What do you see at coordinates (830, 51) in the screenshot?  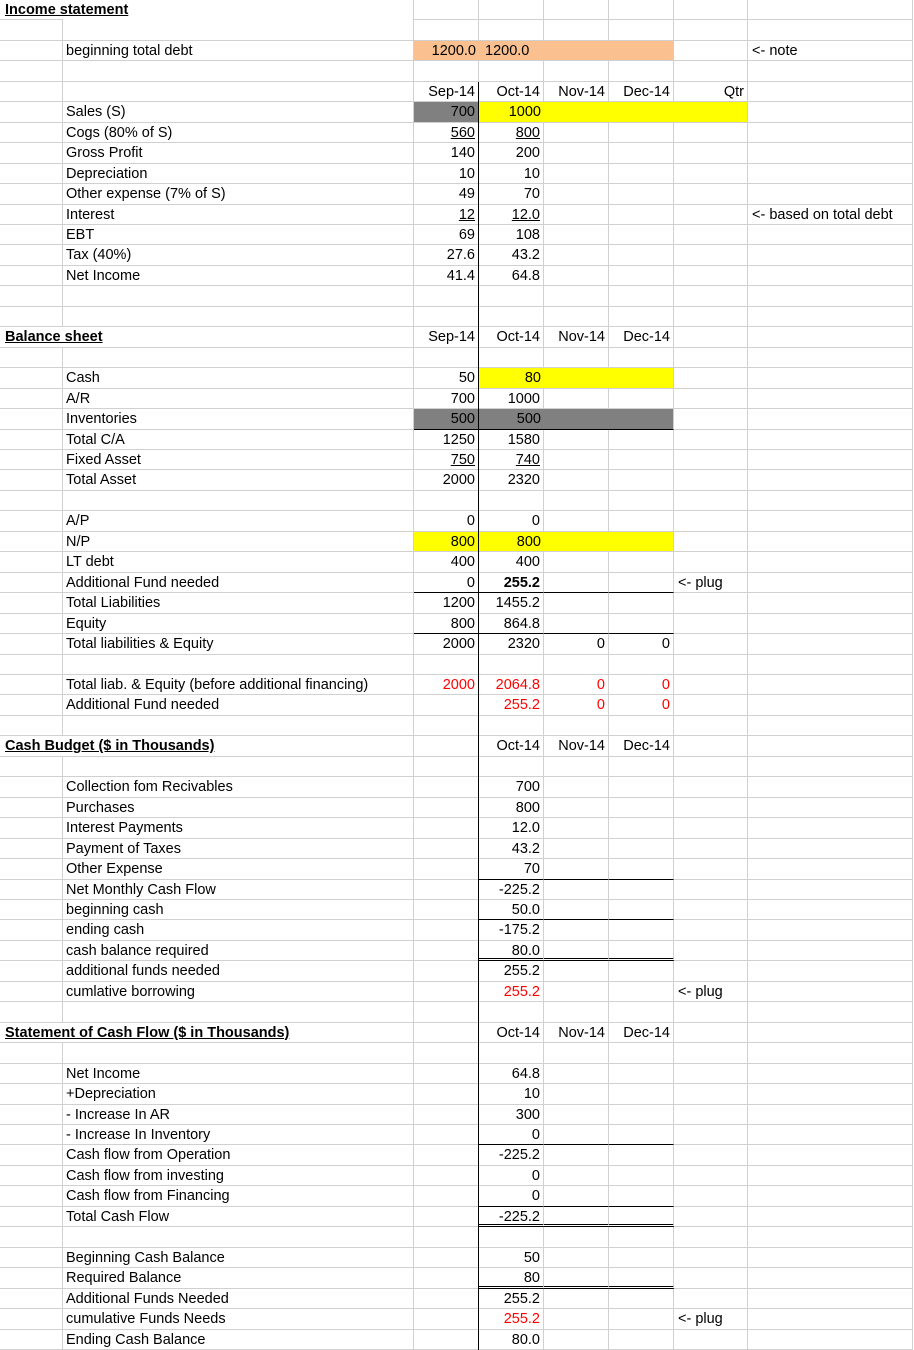 I see `cell-h: <- note` at bounding box center [830, 51].